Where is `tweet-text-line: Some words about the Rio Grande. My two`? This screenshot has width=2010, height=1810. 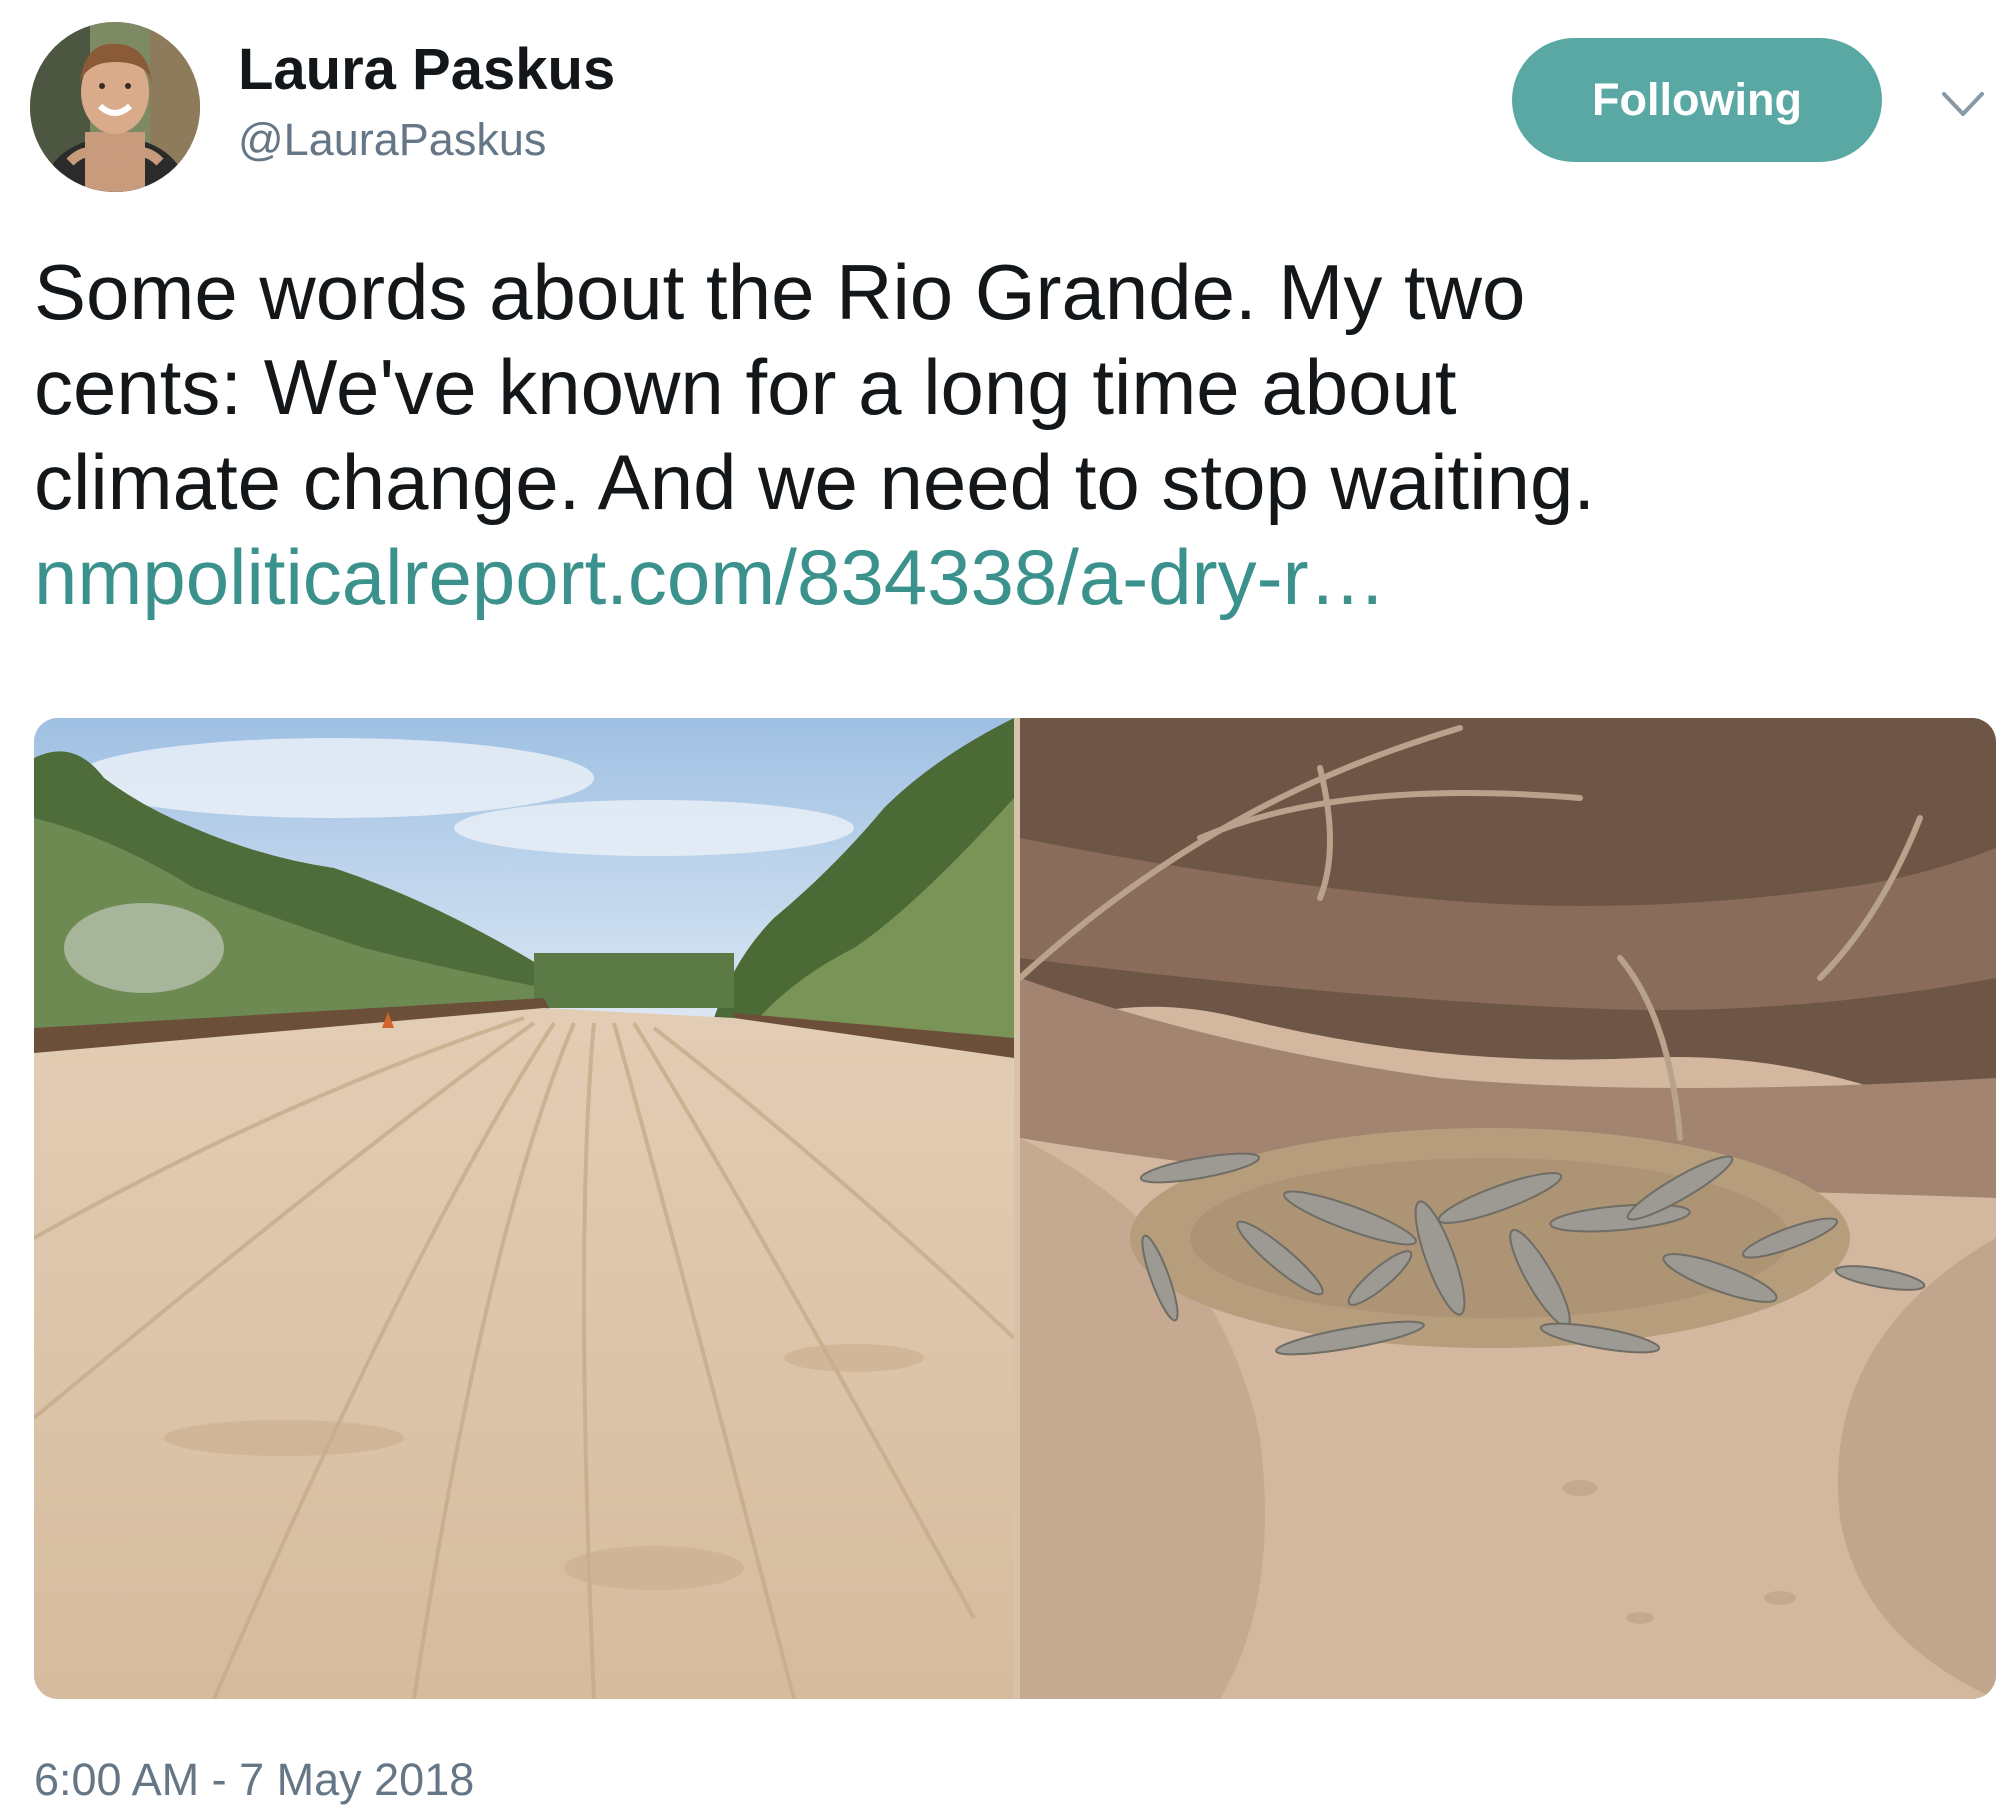
tweet-text-line: Some words about the Rio Grande. My two is located at coordinates (780, 292).